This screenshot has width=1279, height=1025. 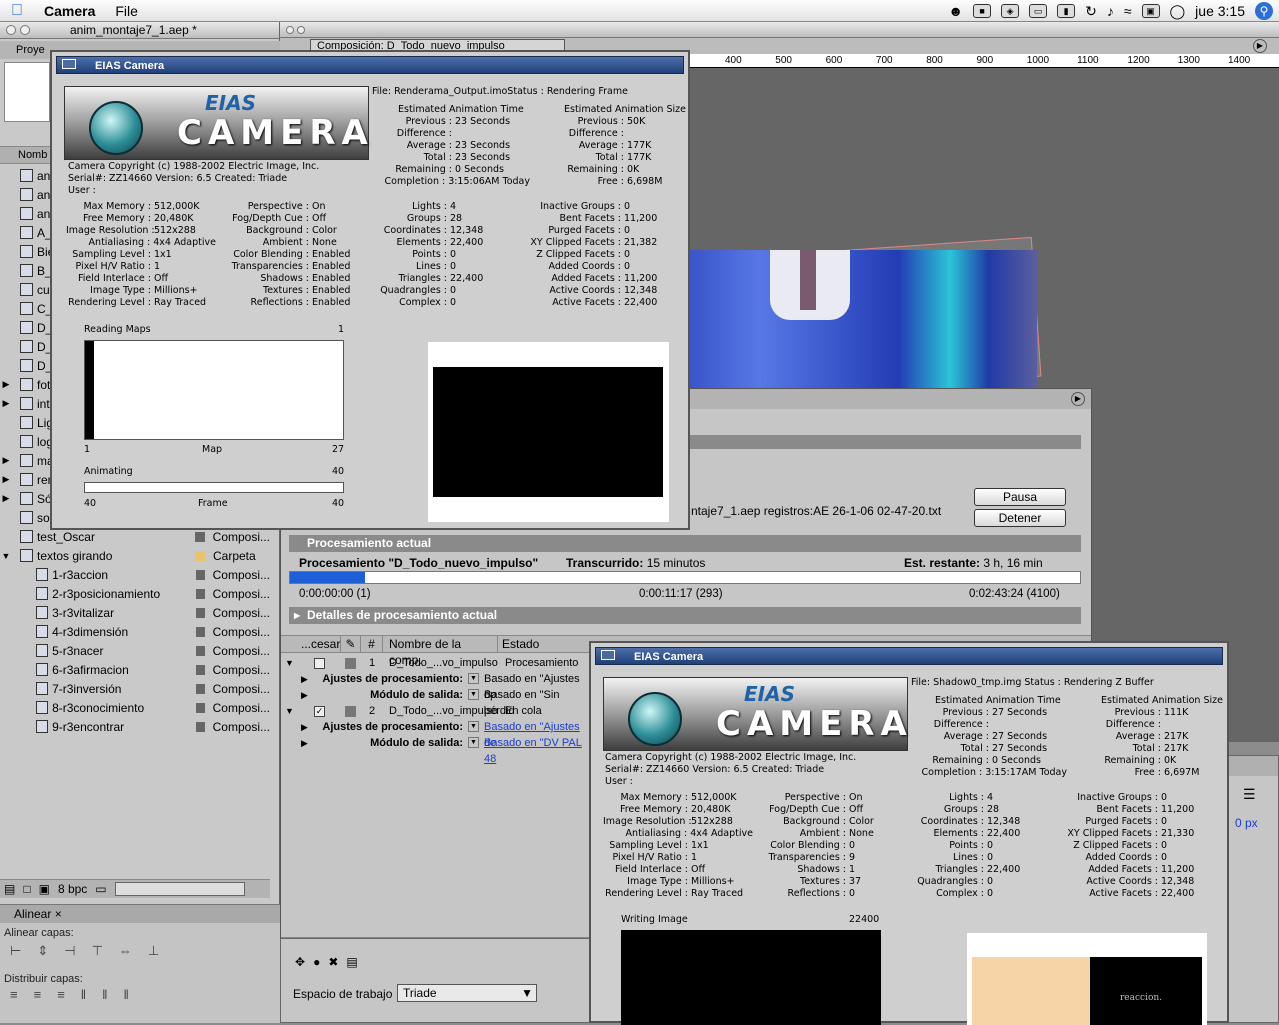 I want to click on col-render: ...cesar, so click(x=311, y=644).